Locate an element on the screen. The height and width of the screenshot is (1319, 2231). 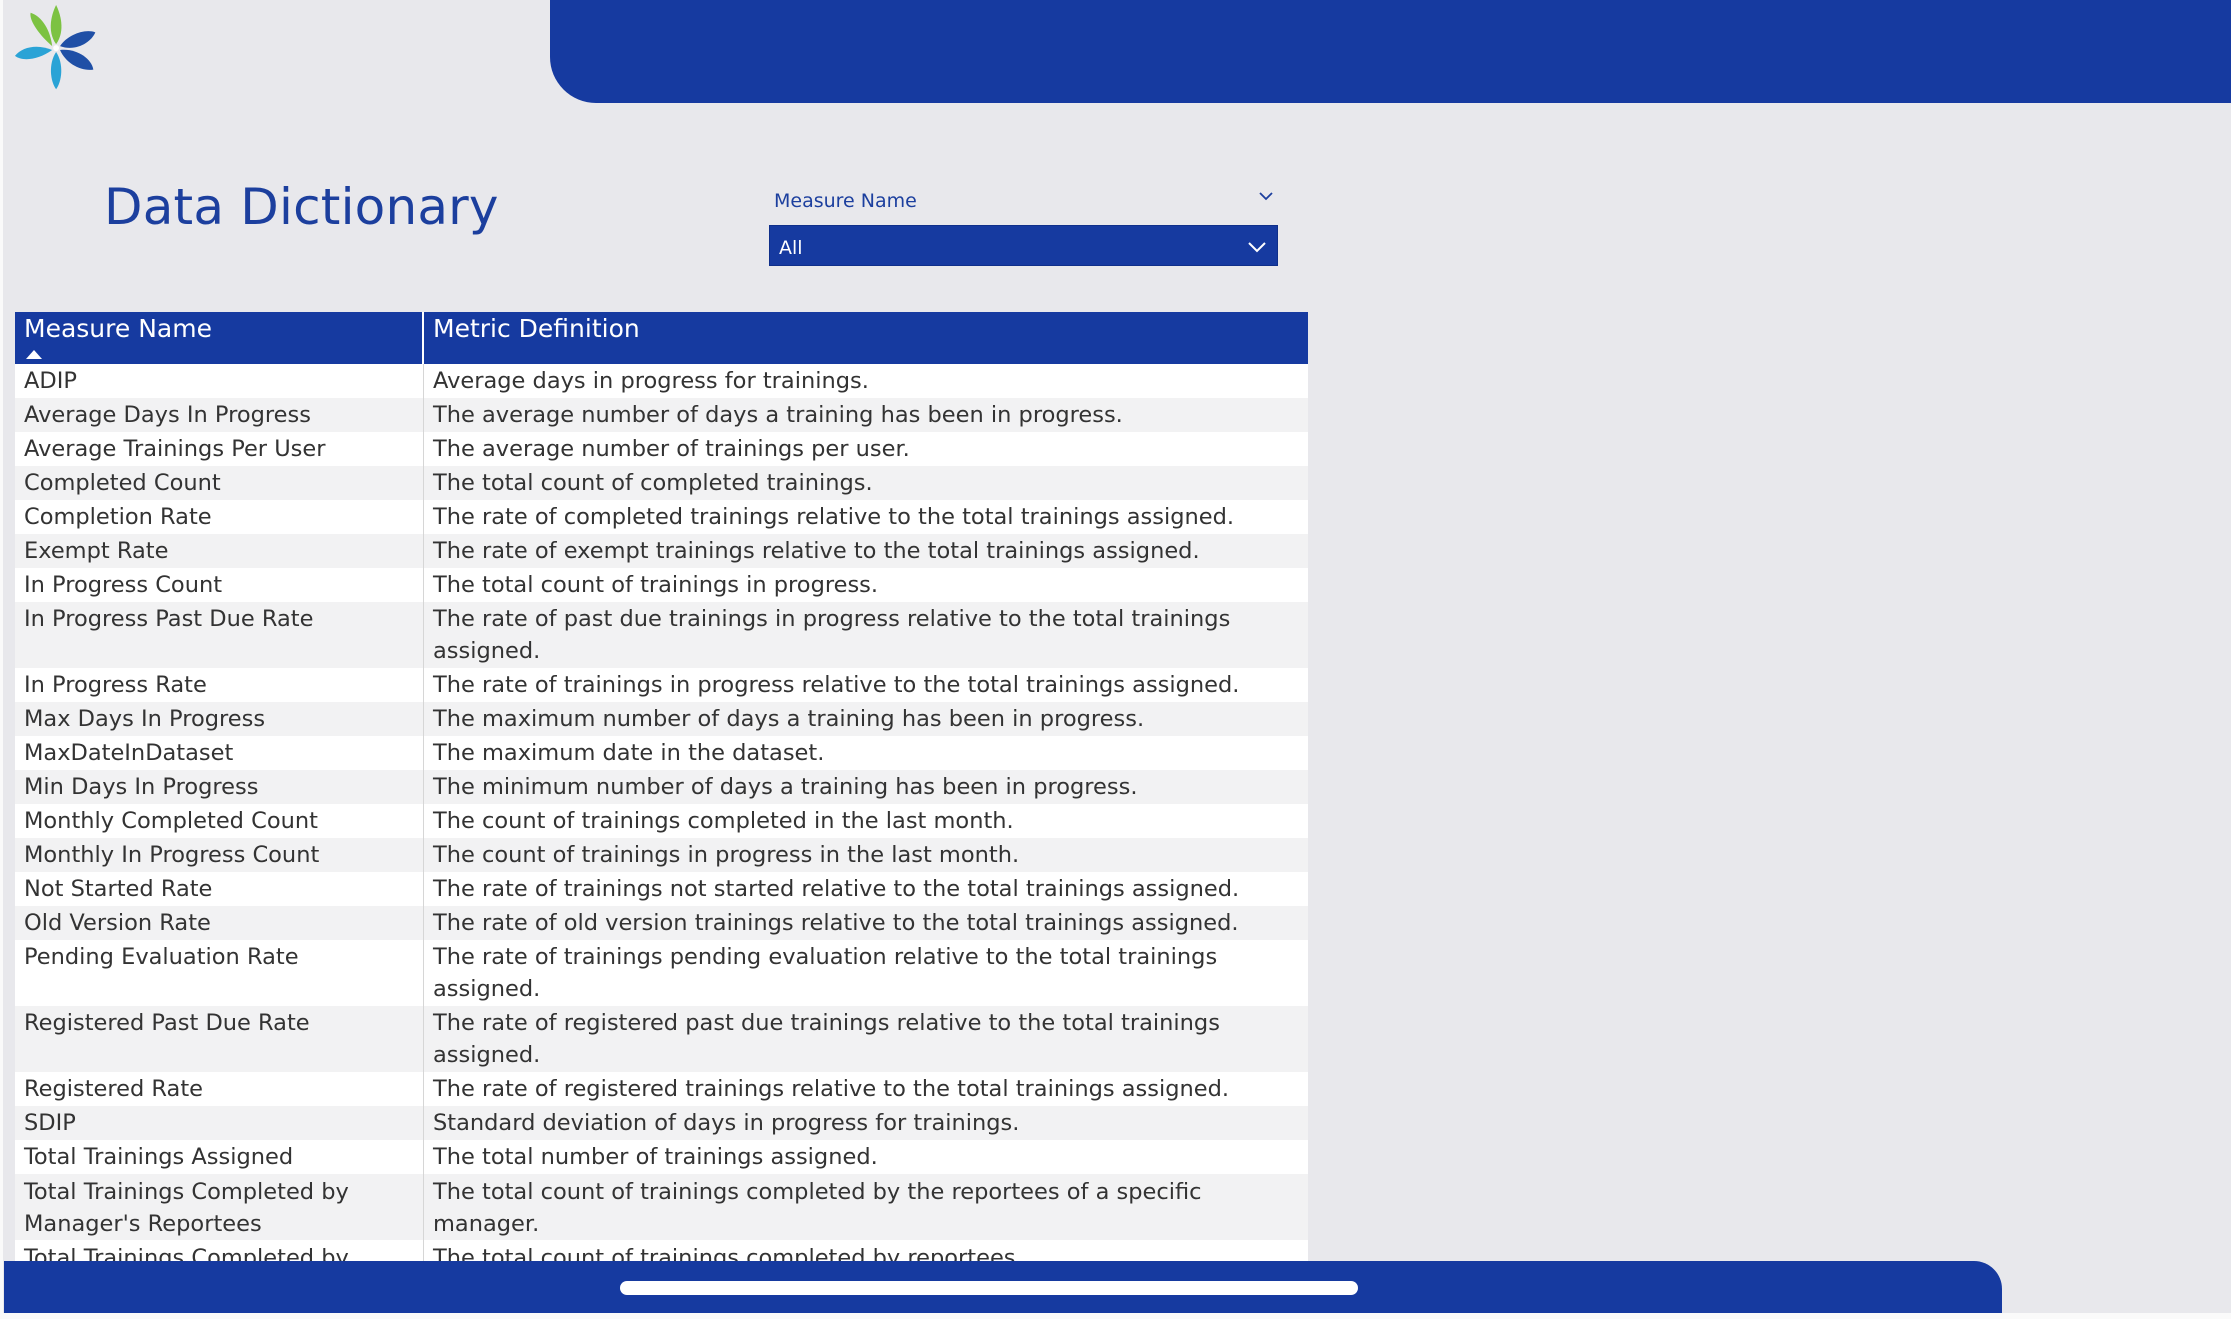
column-header-metric-definition: Metric Definition is located at coordinates (866, 338).